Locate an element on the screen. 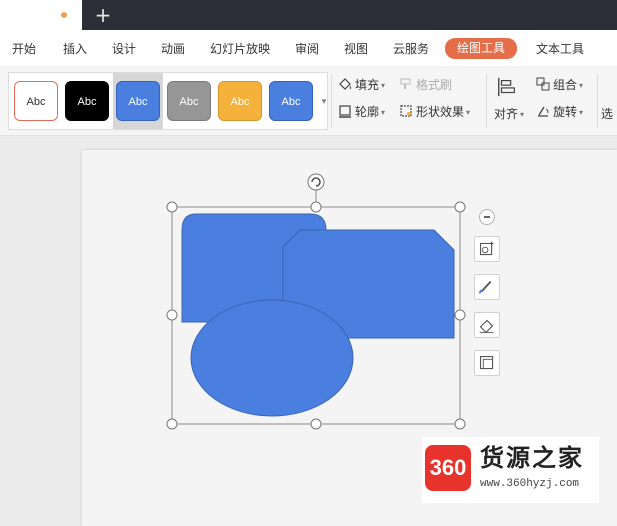  brush-button is located at coordinates (487, 287).